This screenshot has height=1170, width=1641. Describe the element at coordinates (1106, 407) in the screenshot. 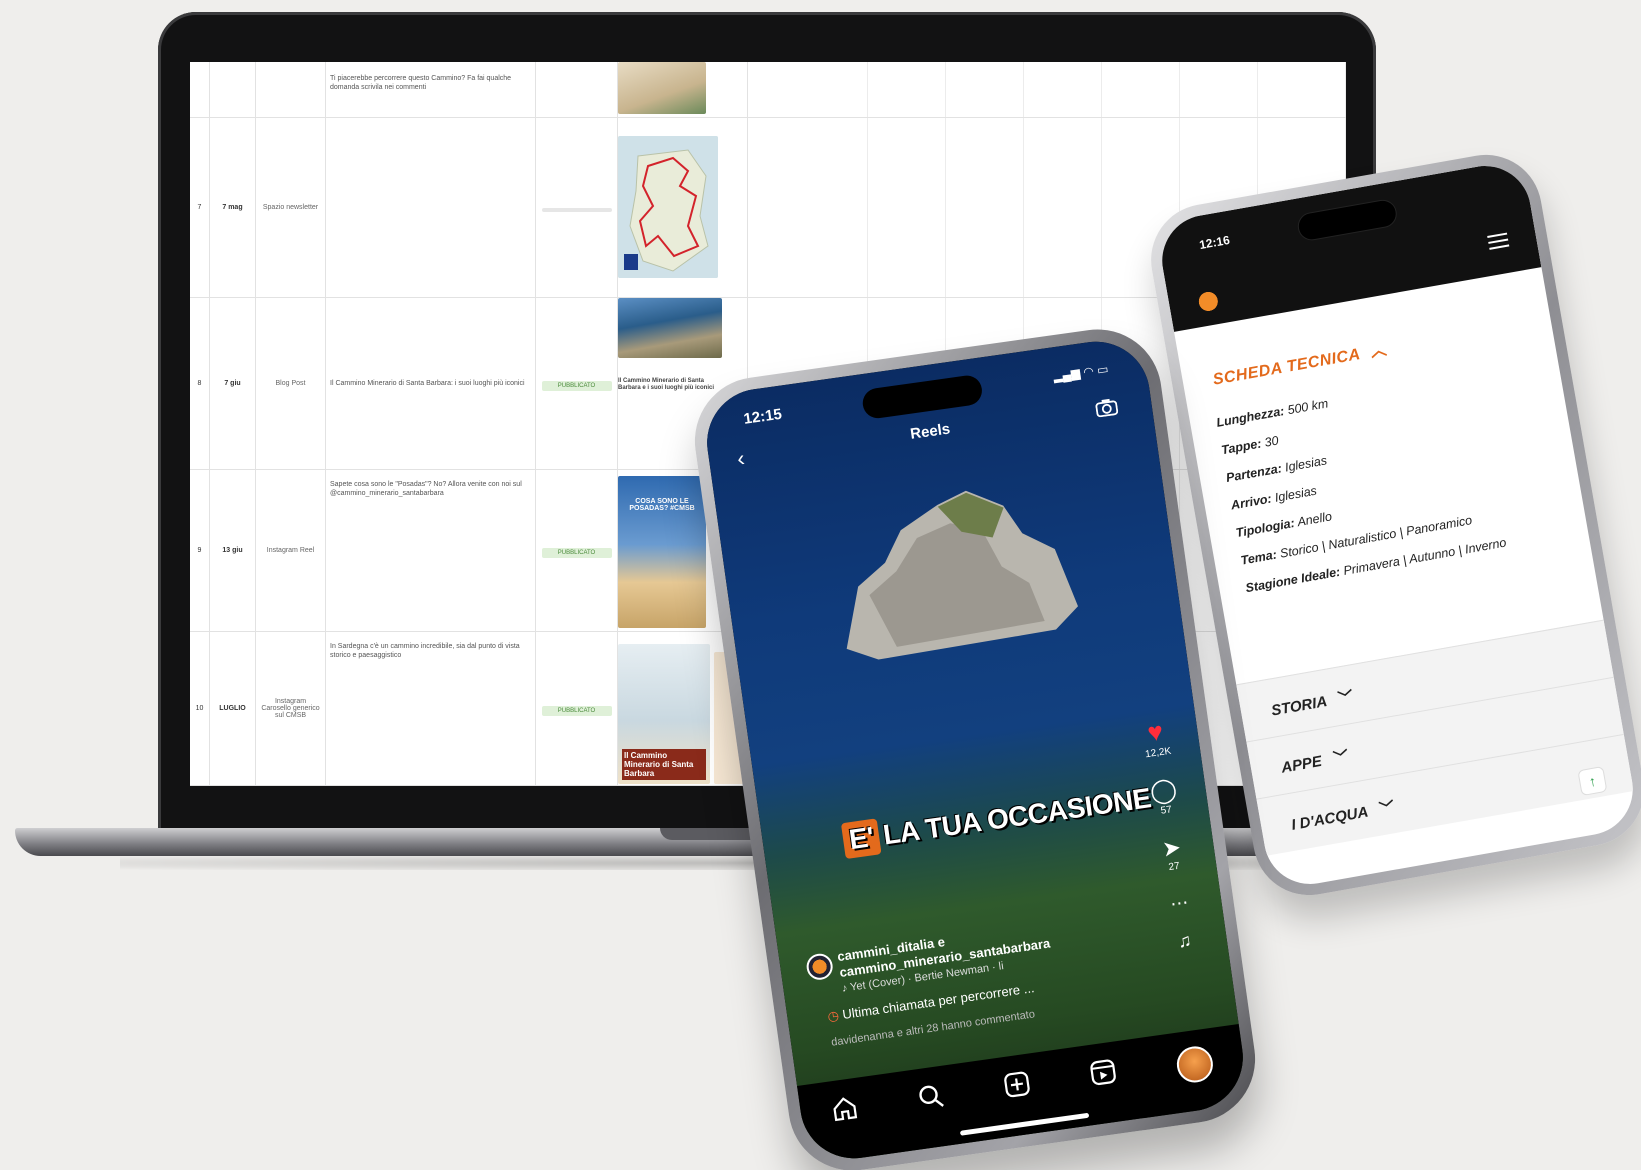

I see `camera-icon` at that location.